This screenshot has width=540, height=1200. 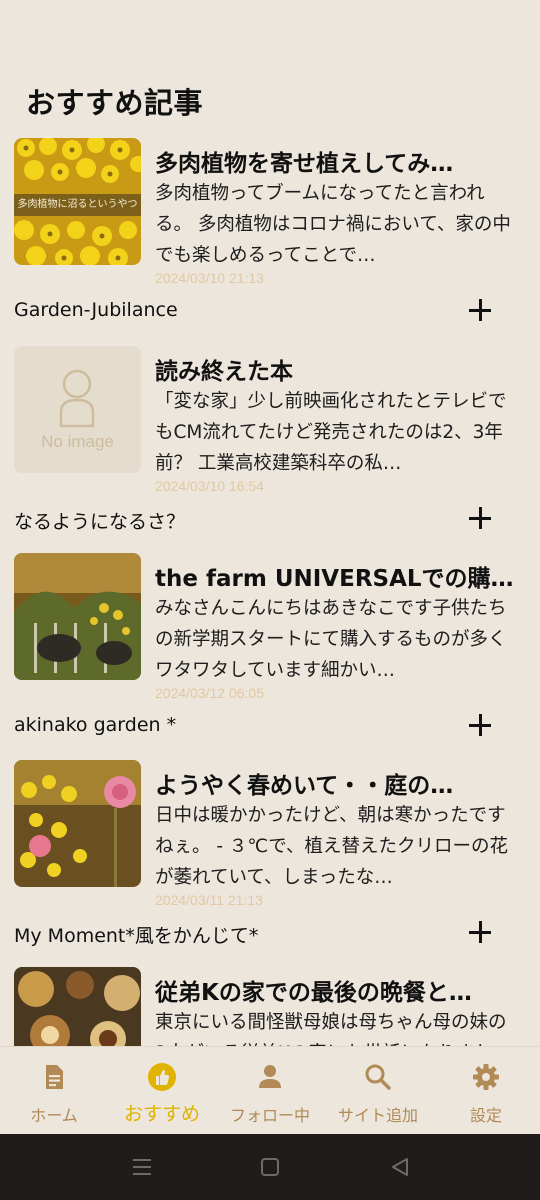 I want to click on article-title: 読み終えた本, so click(x=335, y=369).